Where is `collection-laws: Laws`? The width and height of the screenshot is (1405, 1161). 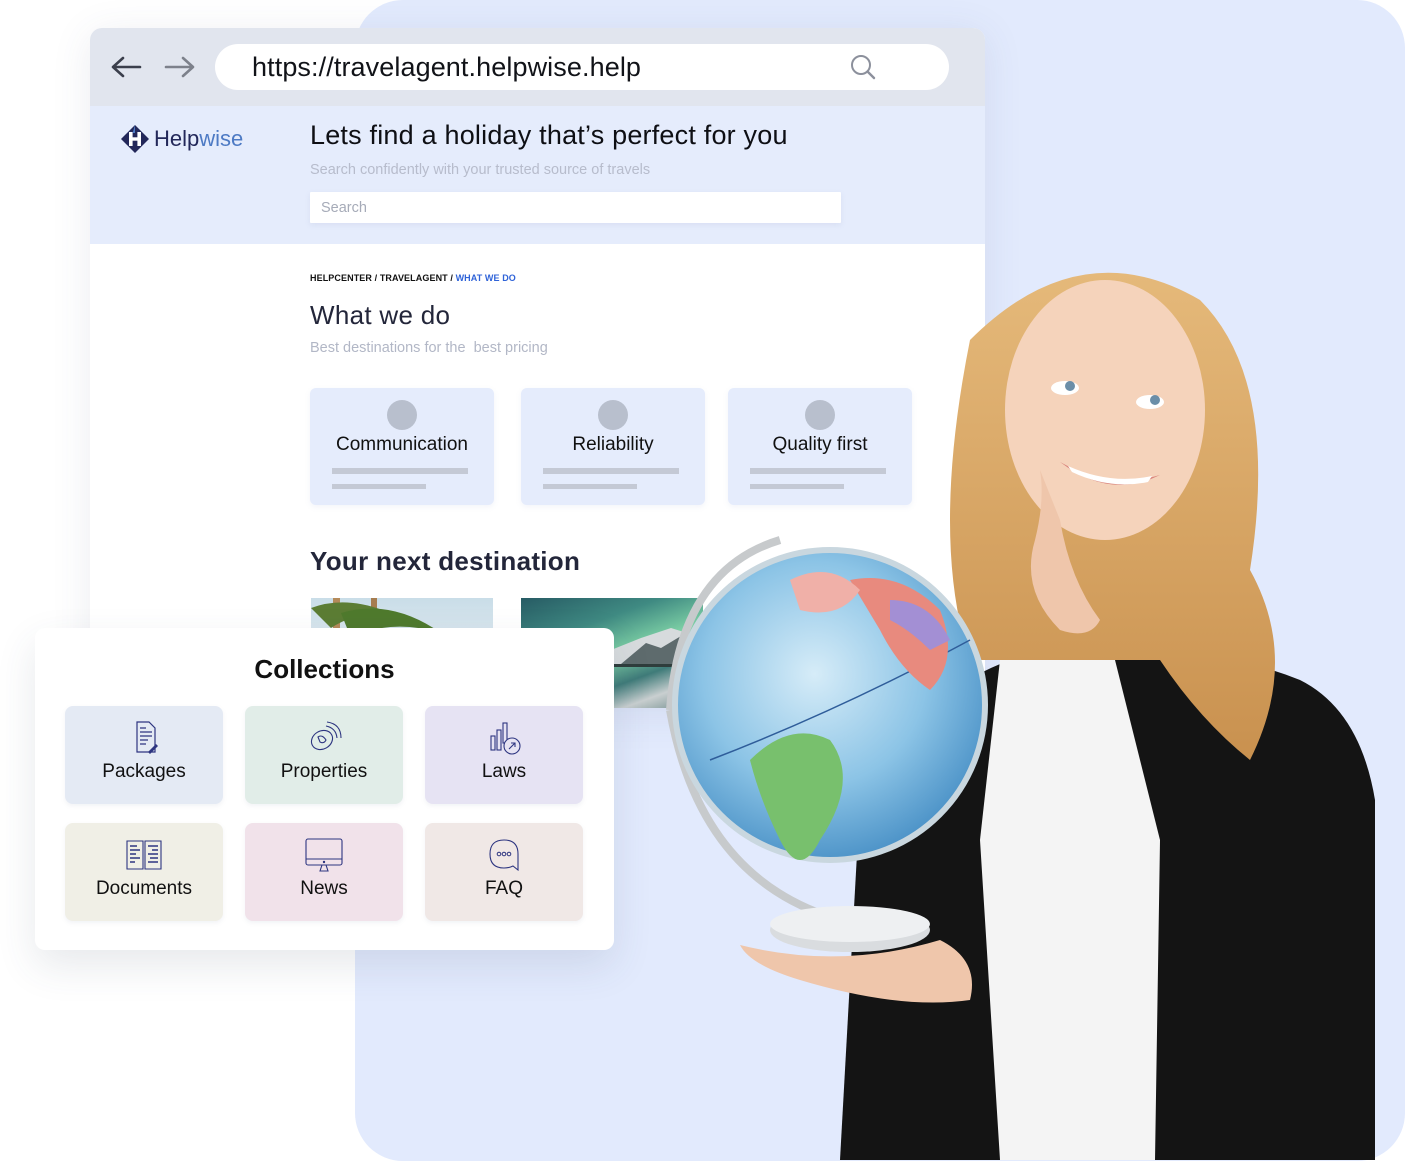 collection-laws: Laws is located at coordinates (504, 755).